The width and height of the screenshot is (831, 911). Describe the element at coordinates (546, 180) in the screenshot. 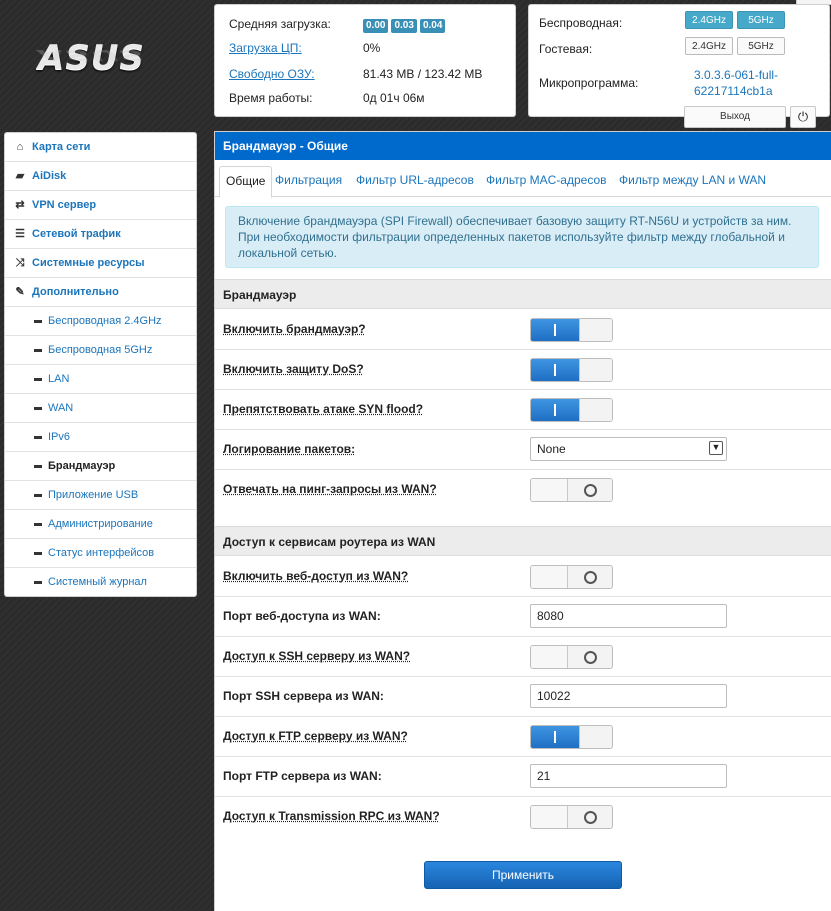

I see `tab-mac-filter: Фильтр MAC-адресов` at that location.